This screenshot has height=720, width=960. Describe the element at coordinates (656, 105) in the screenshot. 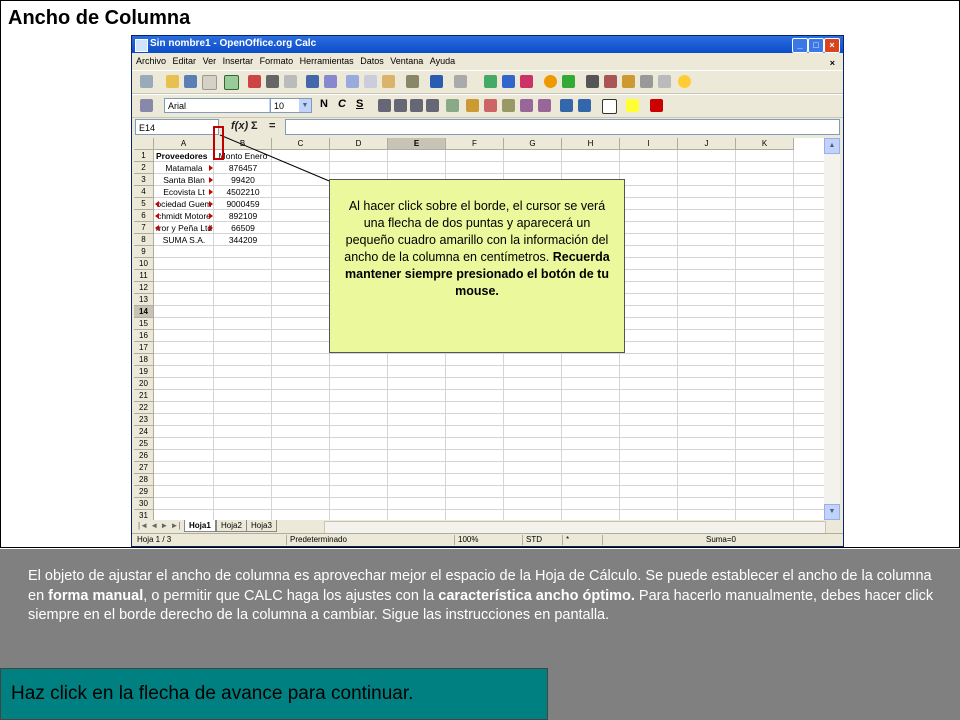

I see `font-color-icon` at that location.